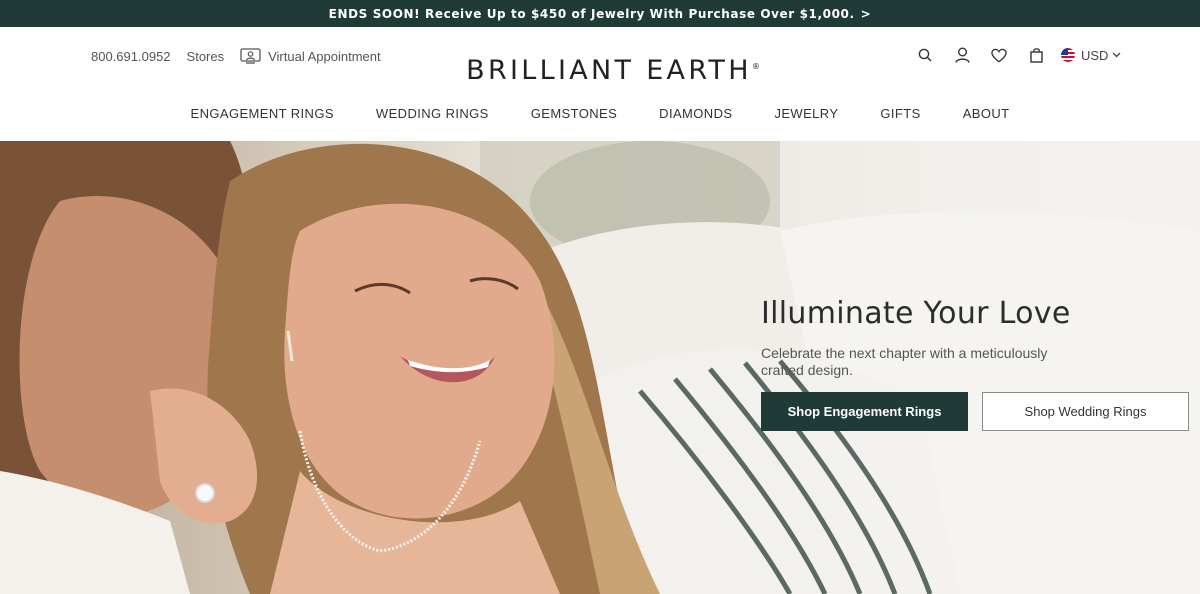 Image resolution: width=1200 pixels, height=594 pixels. Describe the element at coordinates (806, 113) in the screenshot. I see `nav-jewelry: JEWELRY` at that location.